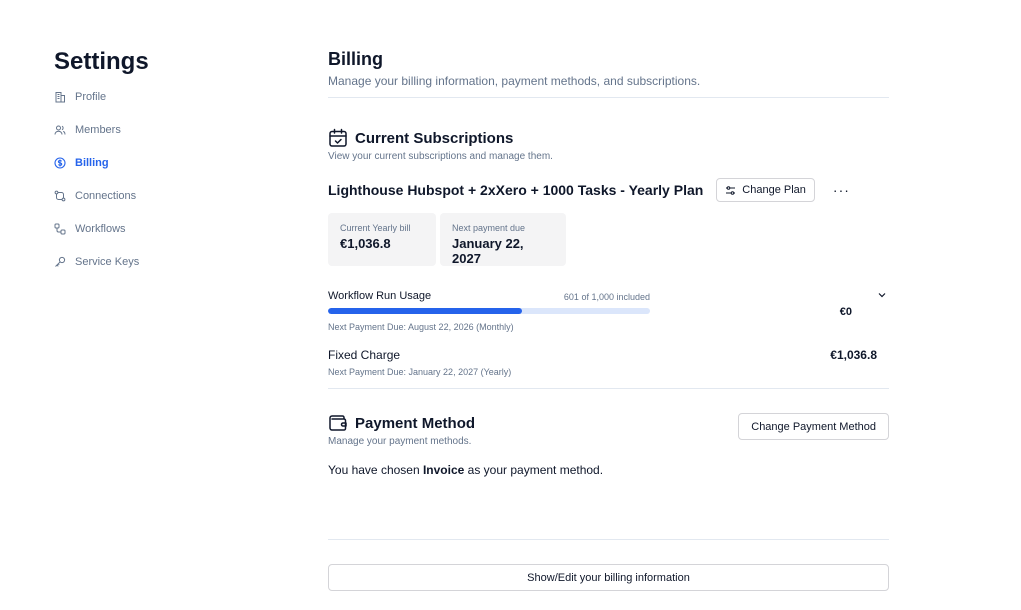  What do you see at coordinates (731, 190) in the screenshot?
I see `sliders-icon` at bounding box center [731, 190].